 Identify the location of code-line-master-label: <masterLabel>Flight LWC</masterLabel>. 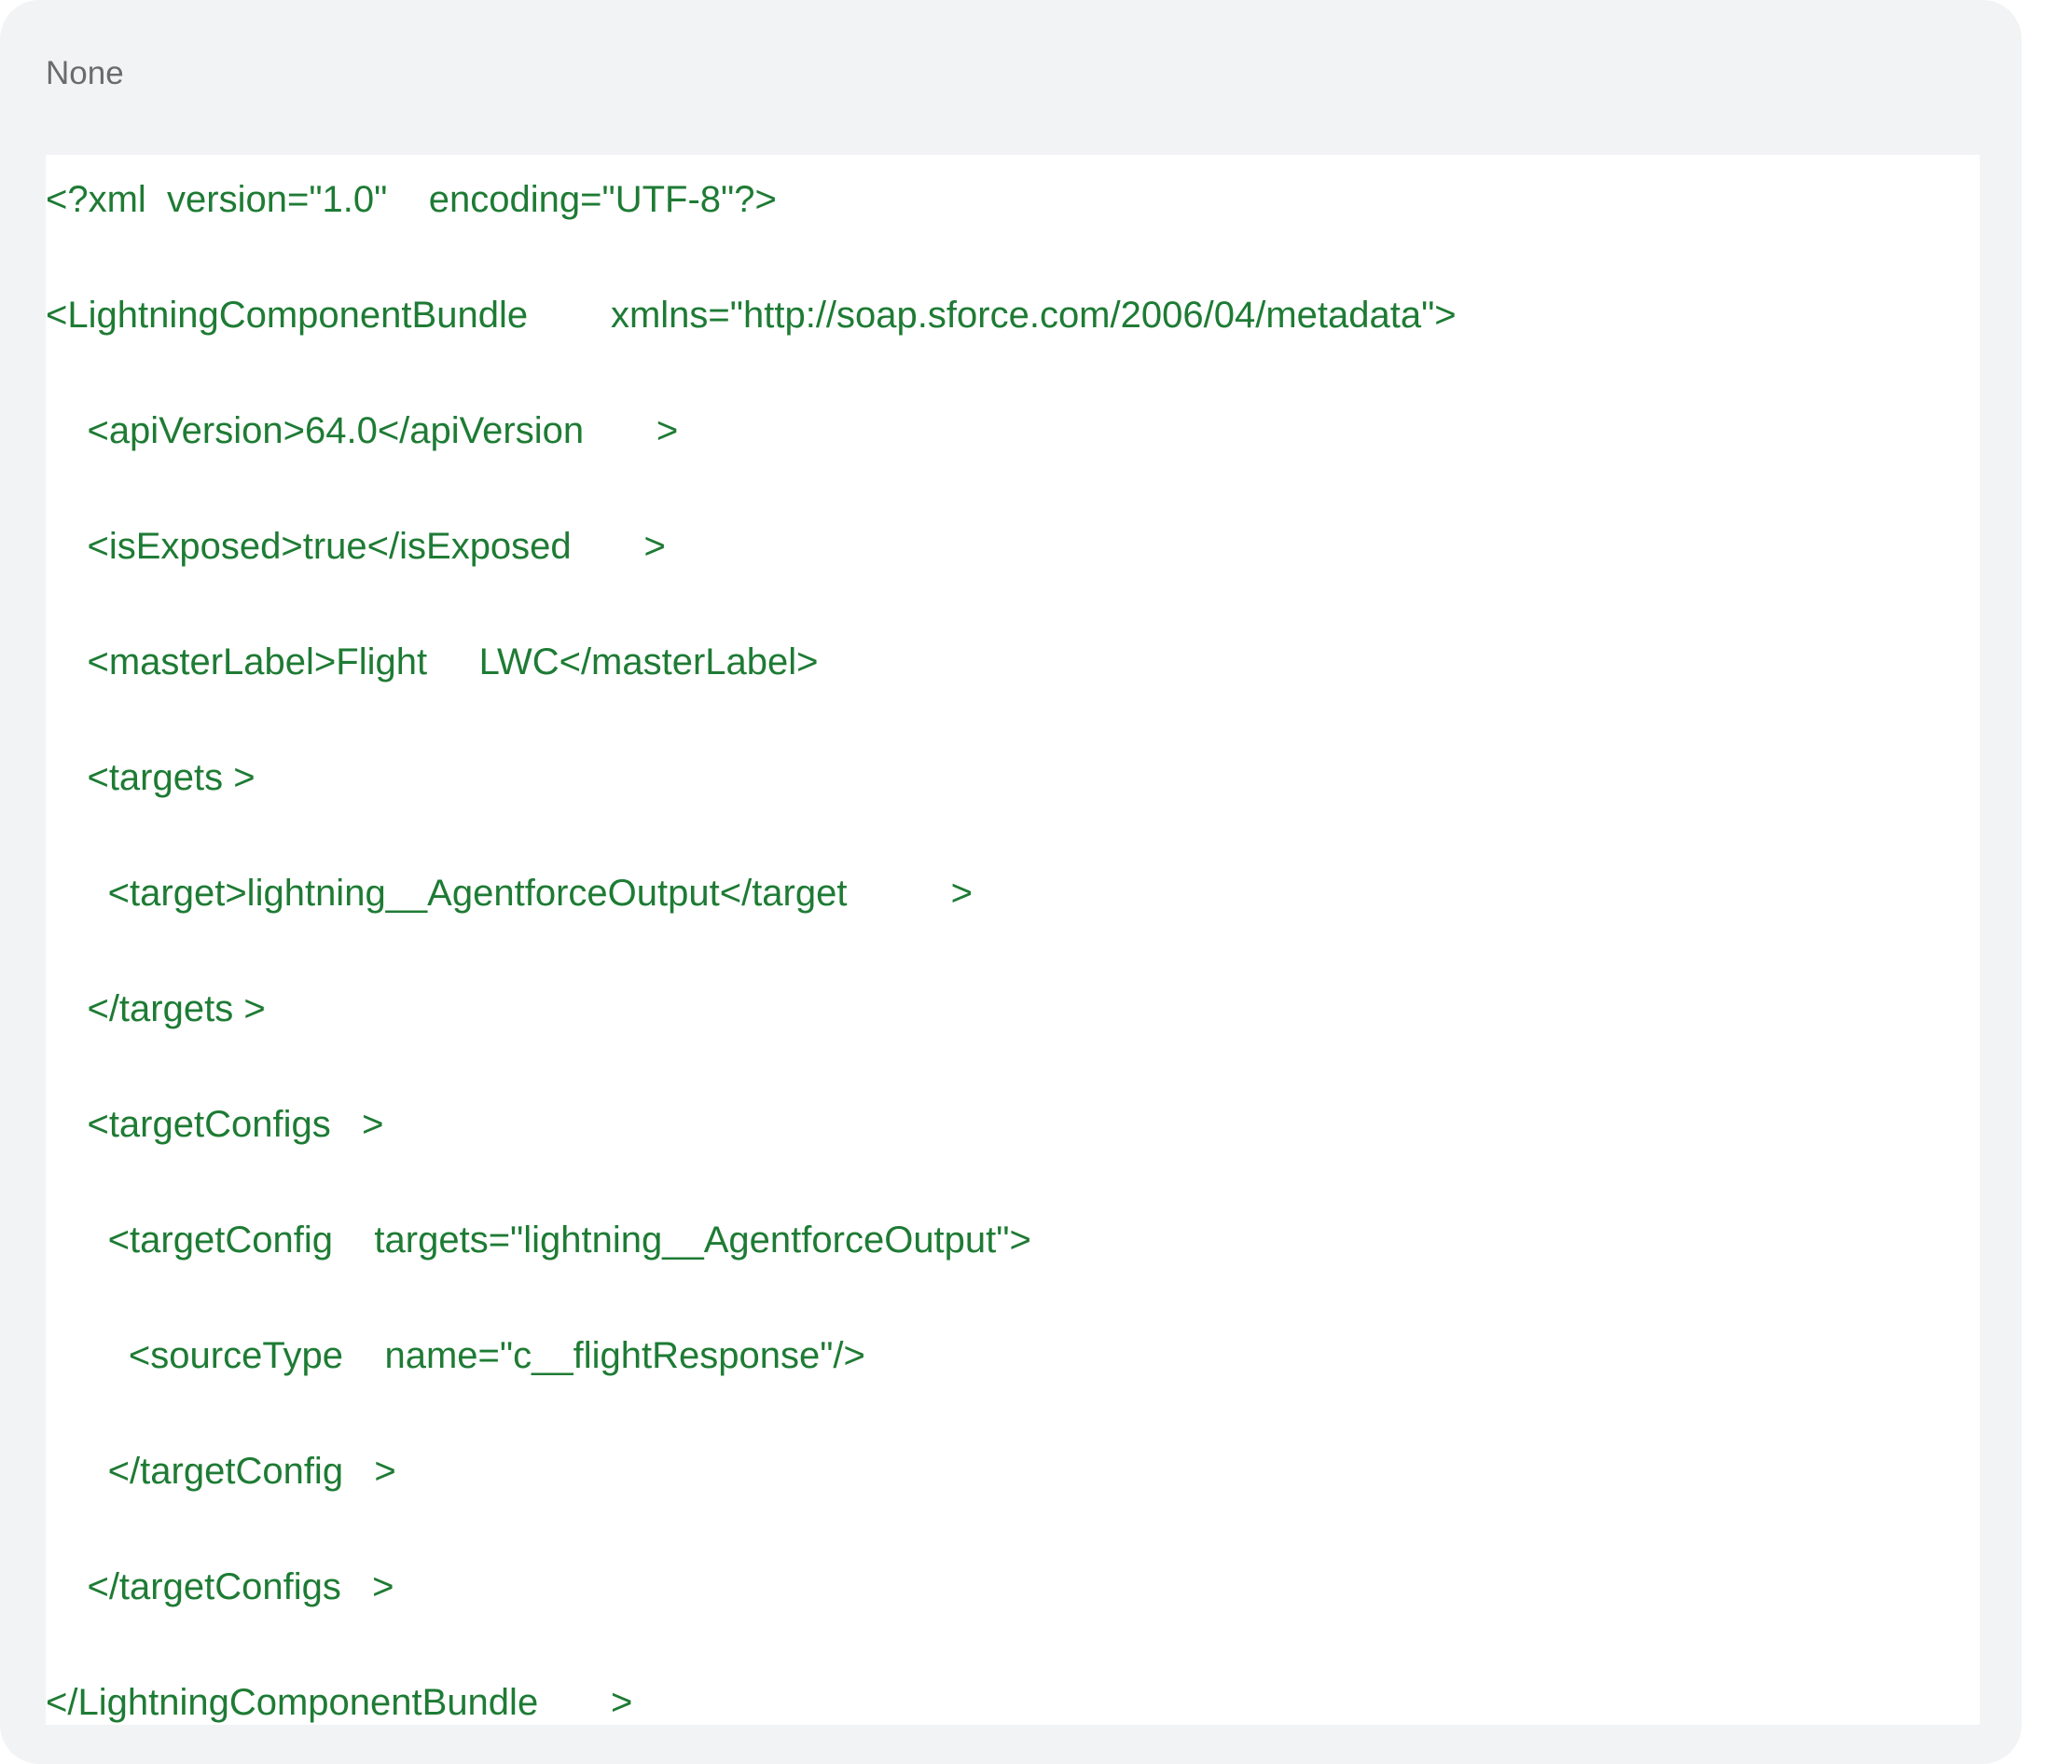
(432, 661).